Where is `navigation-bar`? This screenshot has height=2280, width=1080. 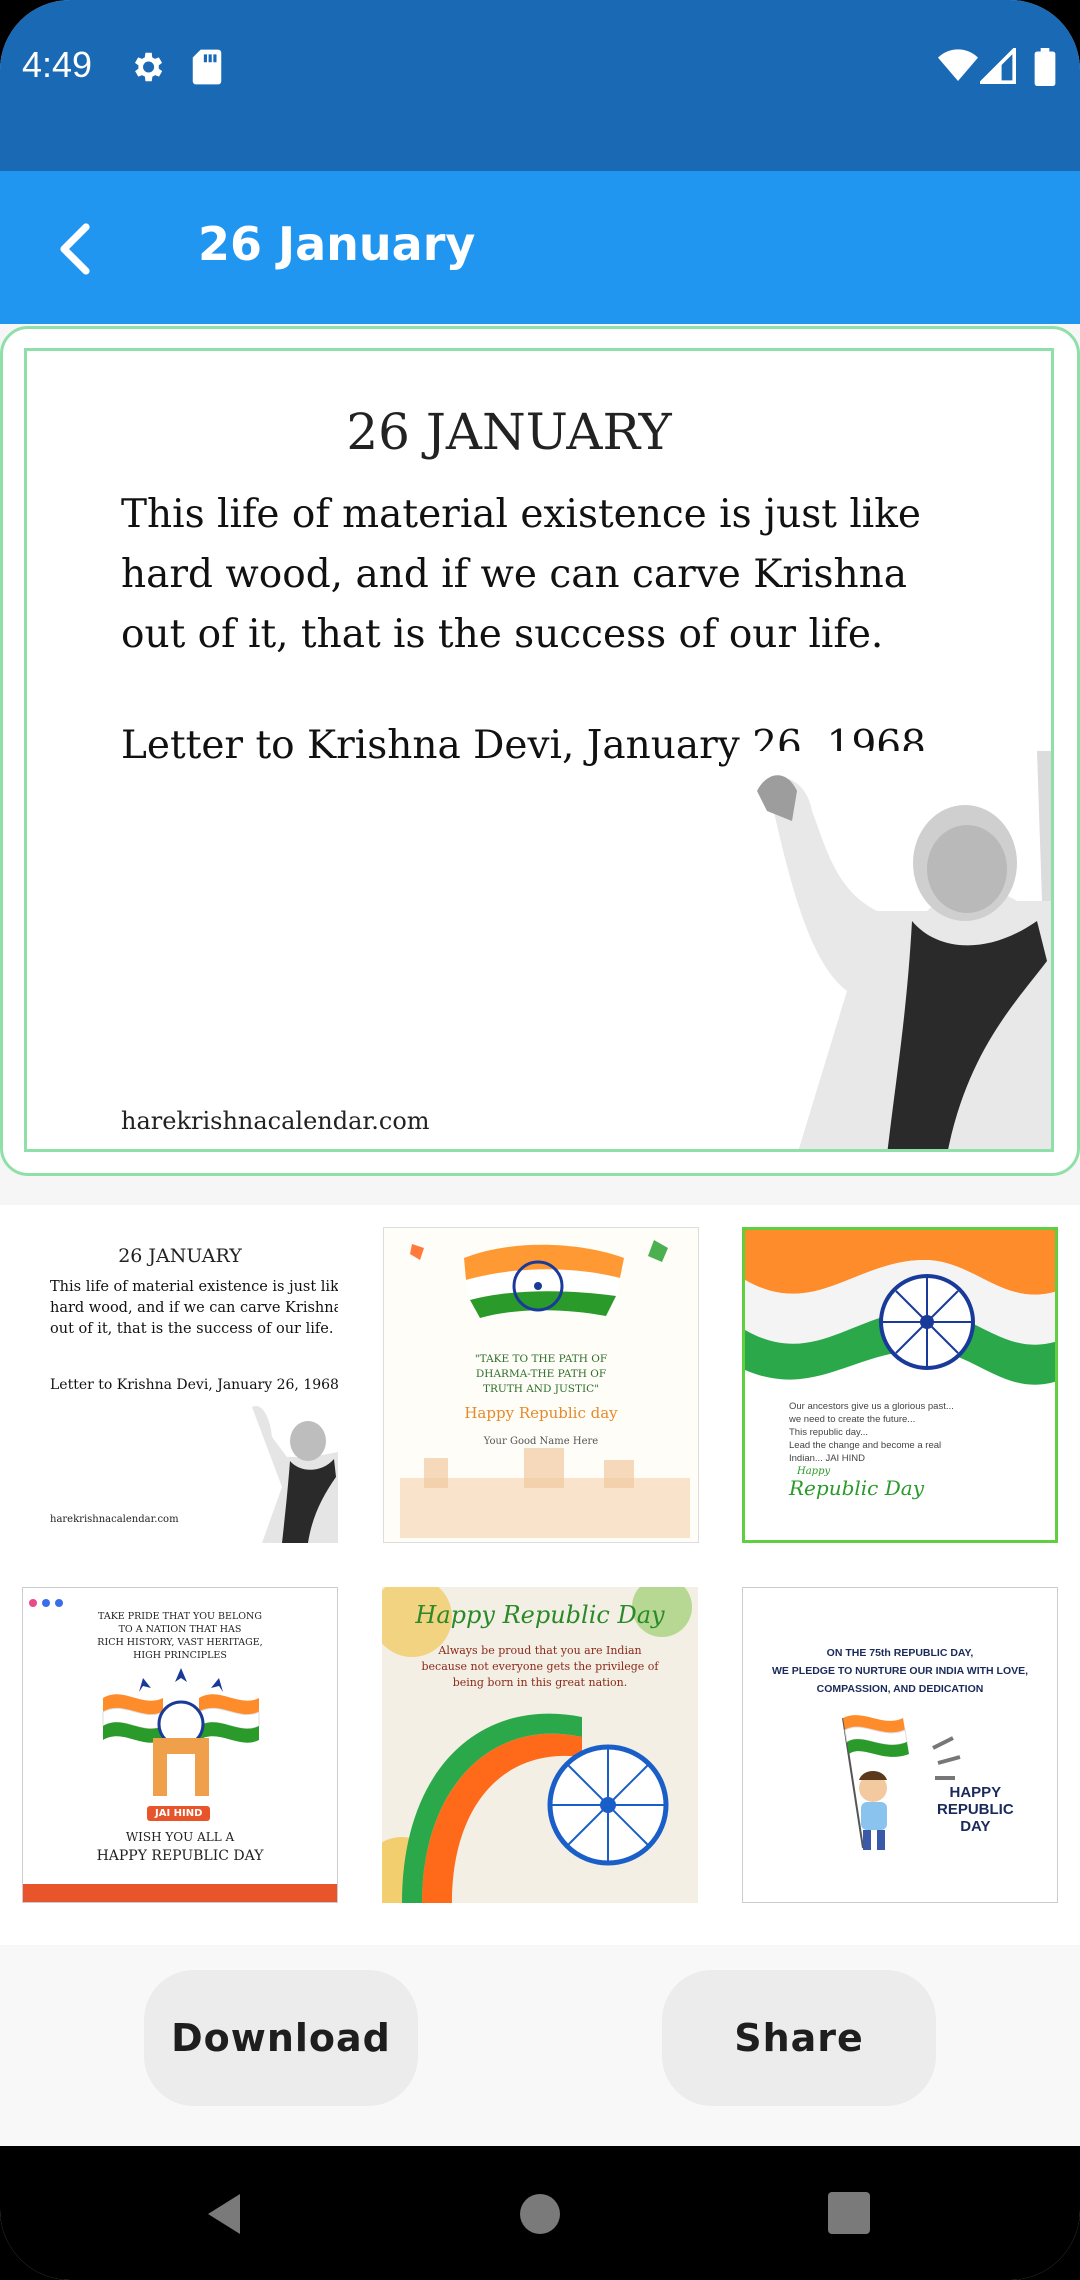 navigation-bar is located at coordinates (540, 2213).